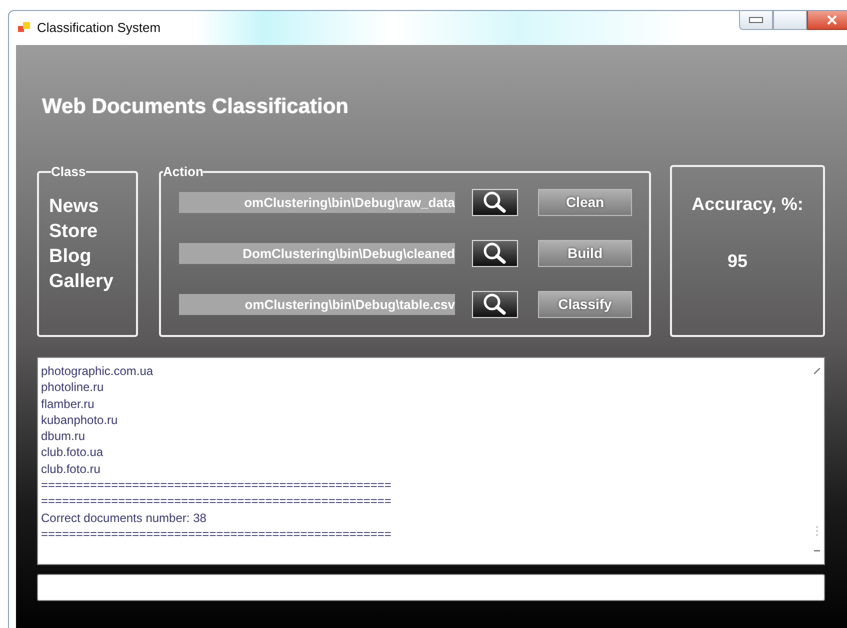 This screenshot has height=628, width=847. What do you see at coordinates (585, 253) in the screenshot?
I see `action-button: Build` at bounding box center [585, 253].